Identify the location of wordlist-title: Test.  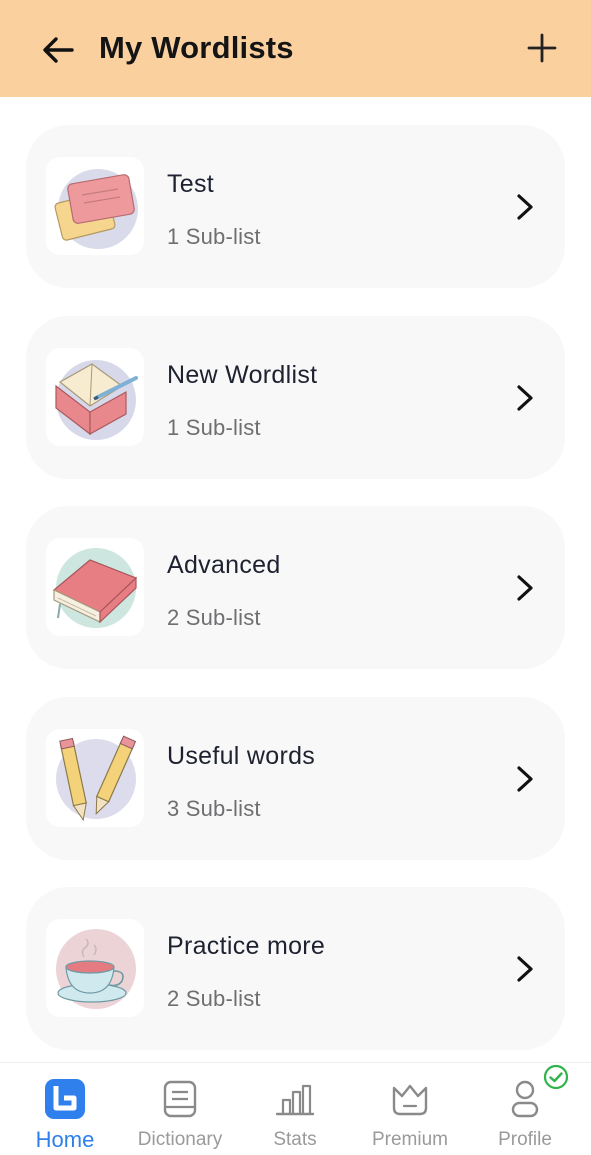
(191, 184).